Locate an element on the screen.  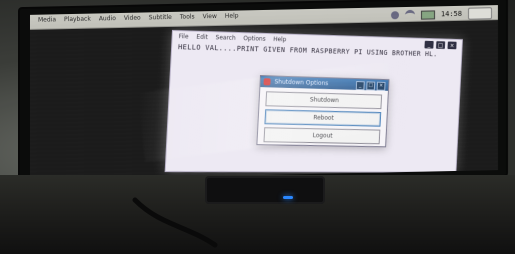
dialog-body: Shutdown Reboot Logout is located at coordinates (323, 116).